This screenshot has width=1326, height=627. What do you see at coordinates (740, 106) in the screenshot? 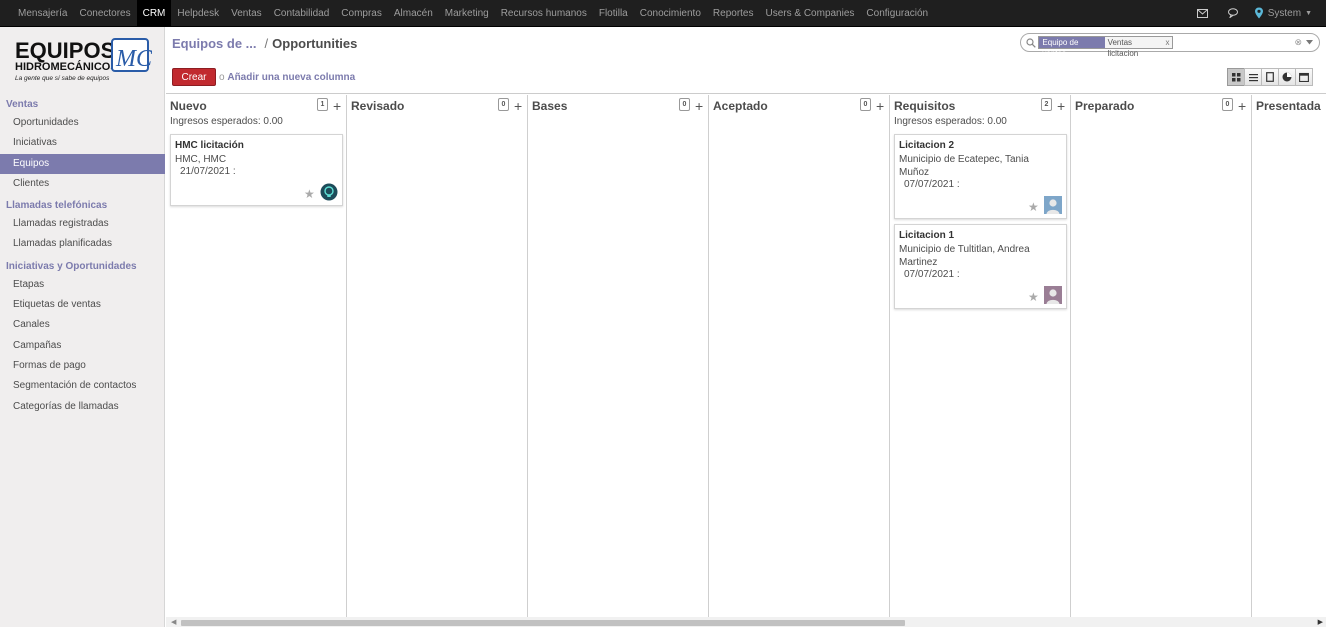
I see `column-title: Aceptado` at bounding box center [740, 106].